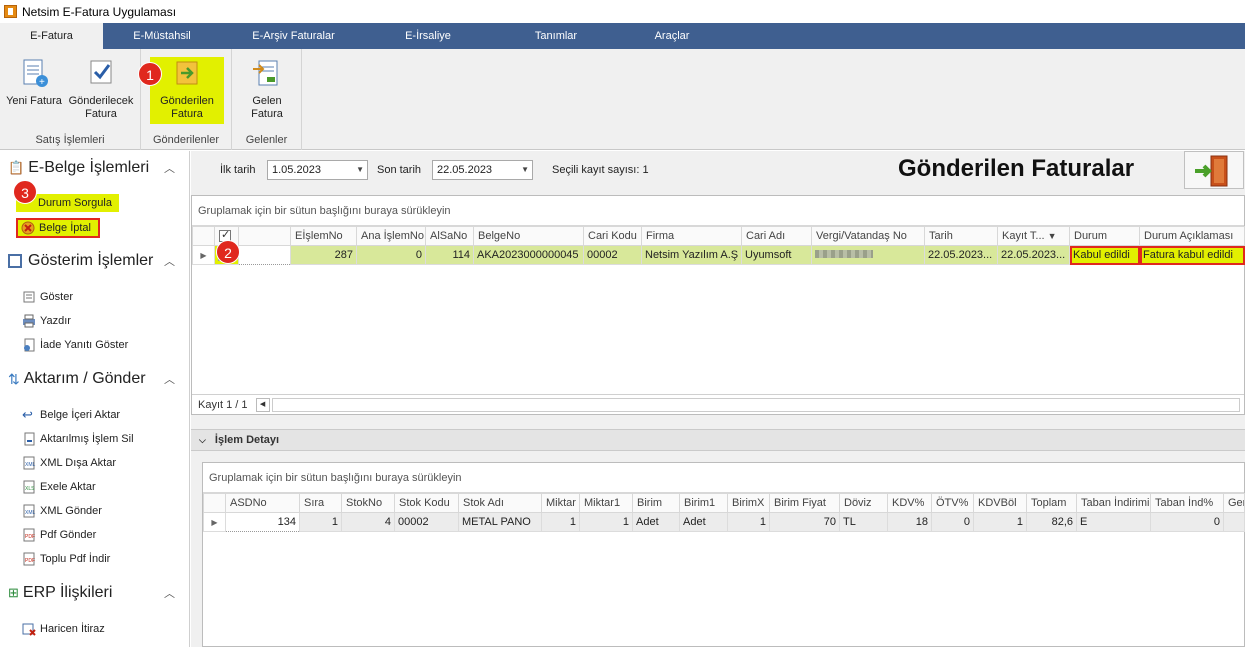  Describe the element at coordinates (1113, 503) in the screenshot. I see `col-taban-indirimi: Taban İndirimi` at that location.